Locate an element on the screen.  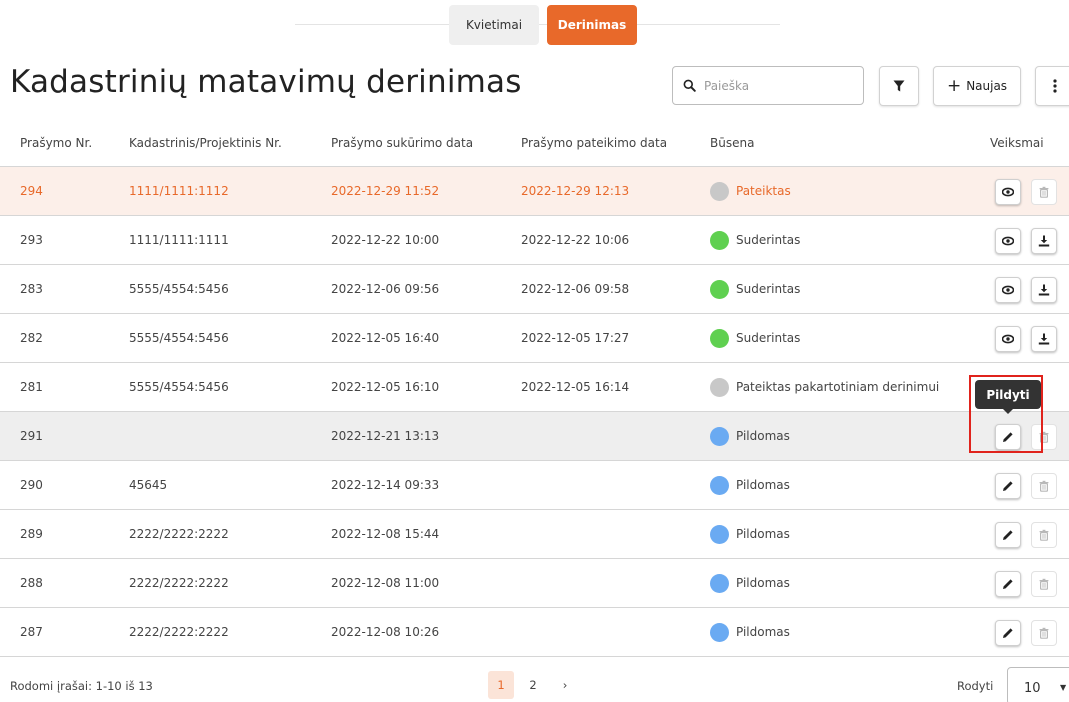
column-header-submitted: Prašymo pateikimo data is located at coordinates (594, 143).